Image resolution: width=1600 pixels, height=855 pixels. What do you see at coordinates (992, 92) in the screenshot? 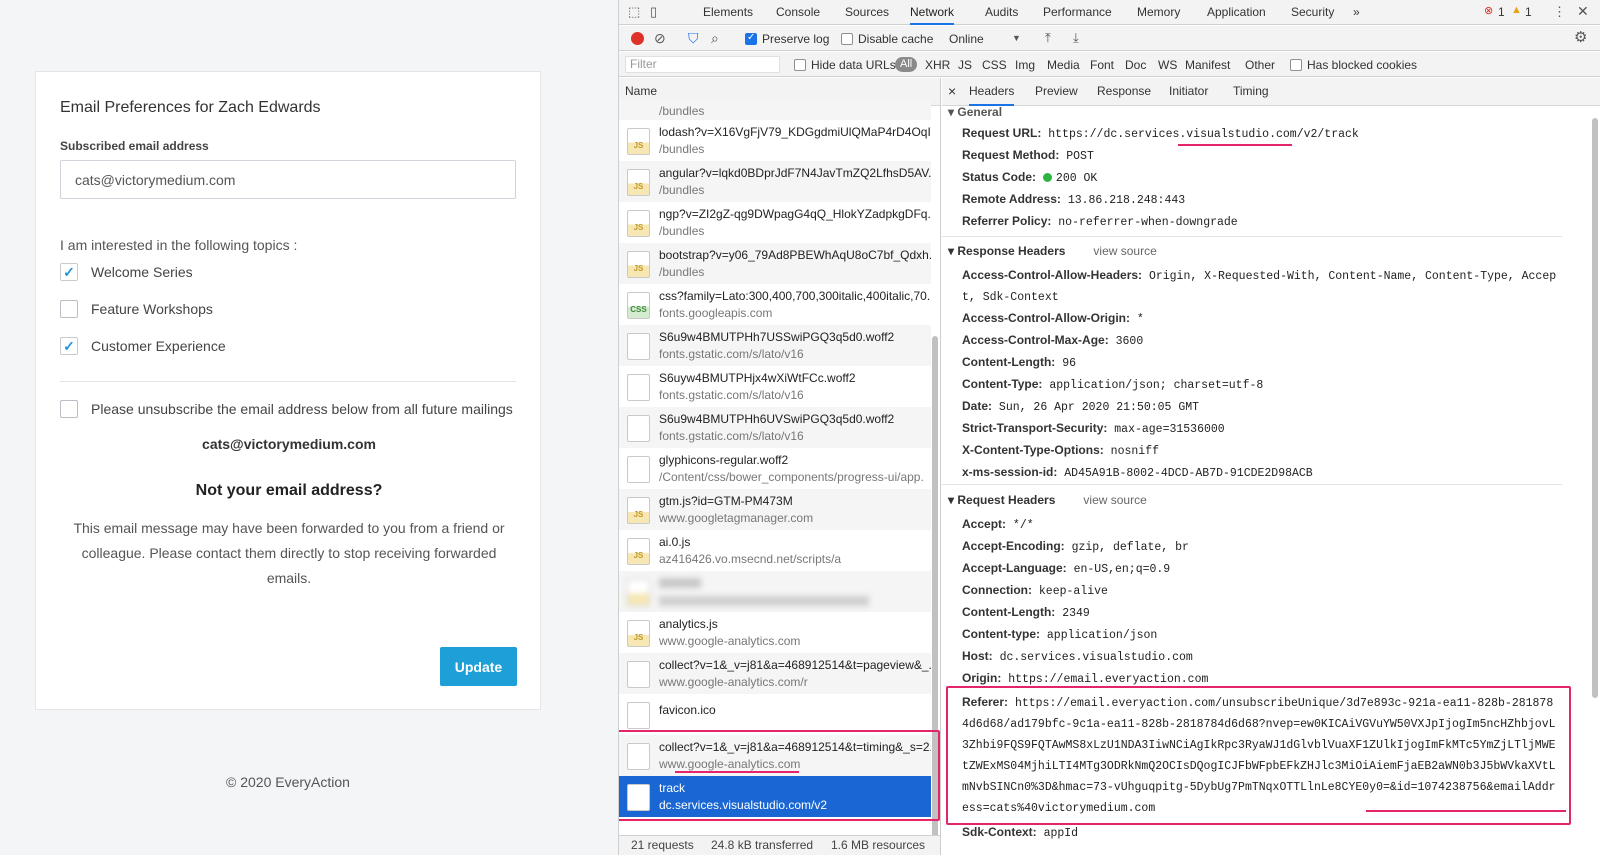
I see `tab-headers: Headers` at bounding box center [992, 92].